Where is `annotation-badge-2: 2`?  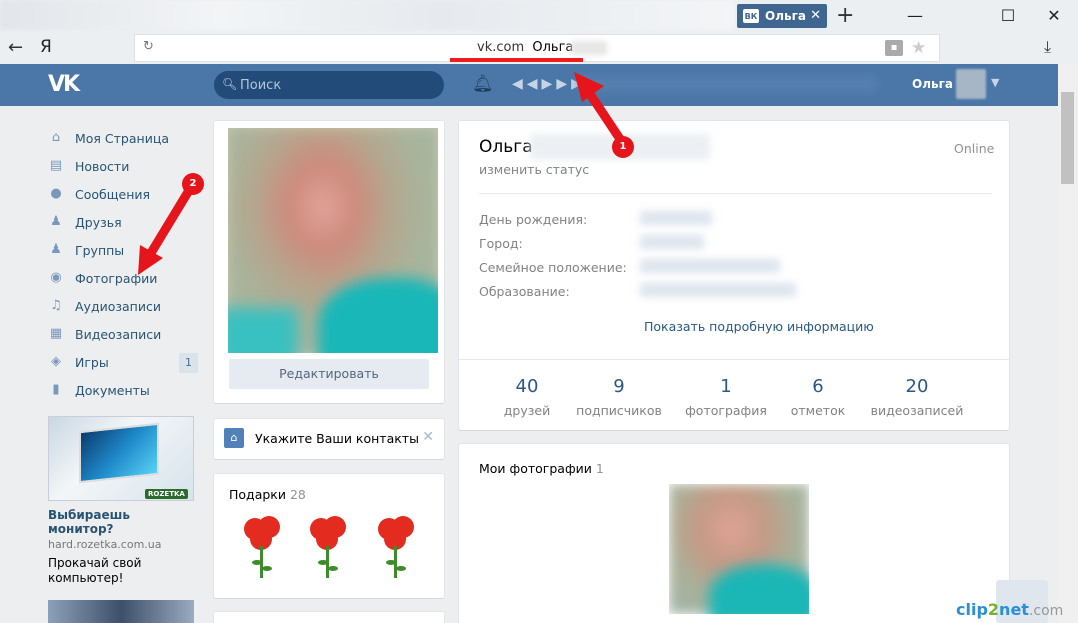 annotation-badge-2: 2 is located at coordinates (193, 184).